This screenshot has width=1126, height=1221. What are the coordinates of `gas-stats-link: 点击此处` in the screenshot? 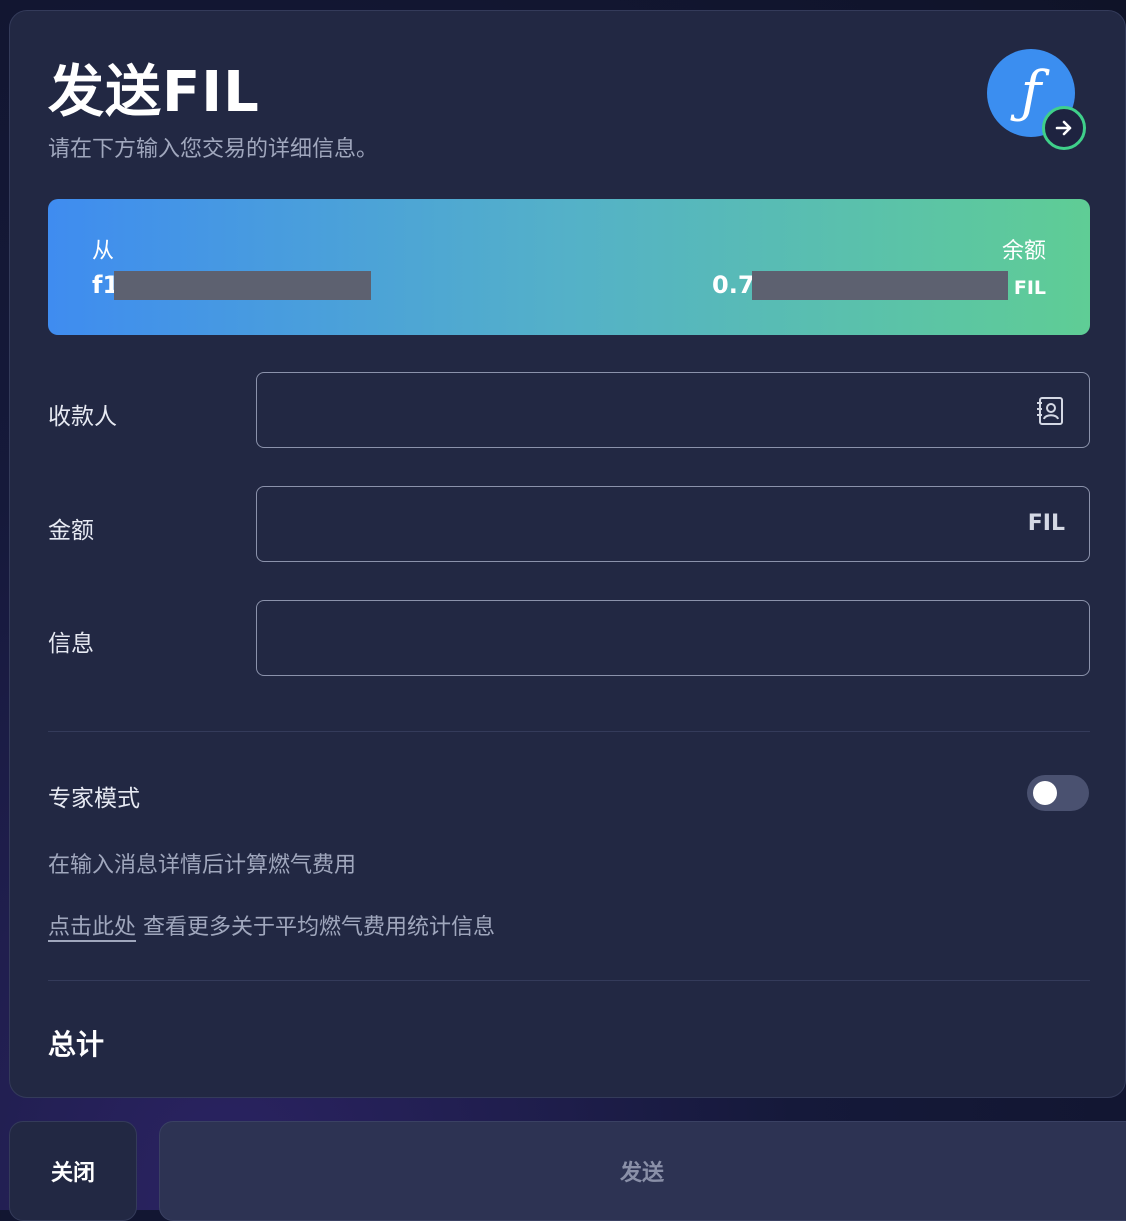 It's located at (92, 927).